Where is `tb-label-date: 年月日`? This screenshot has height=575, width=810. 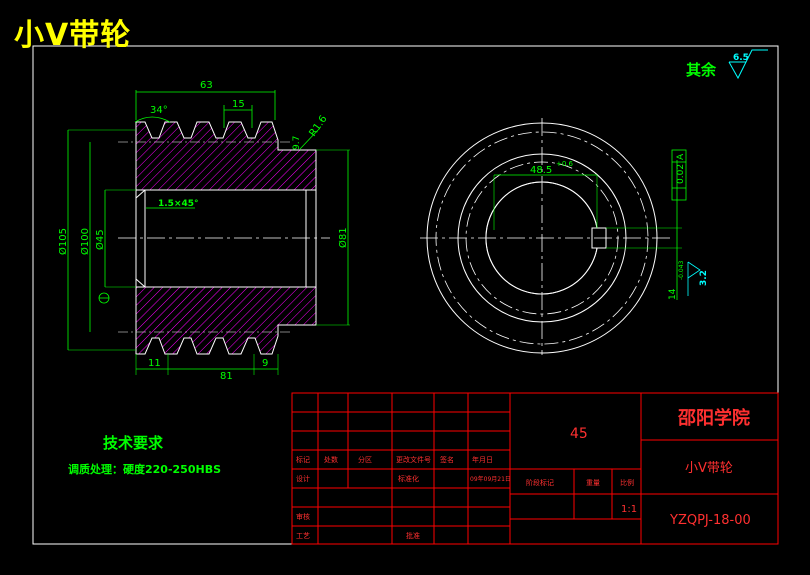 tb-label-date: 年月日 is located at coordinates (482, 459).